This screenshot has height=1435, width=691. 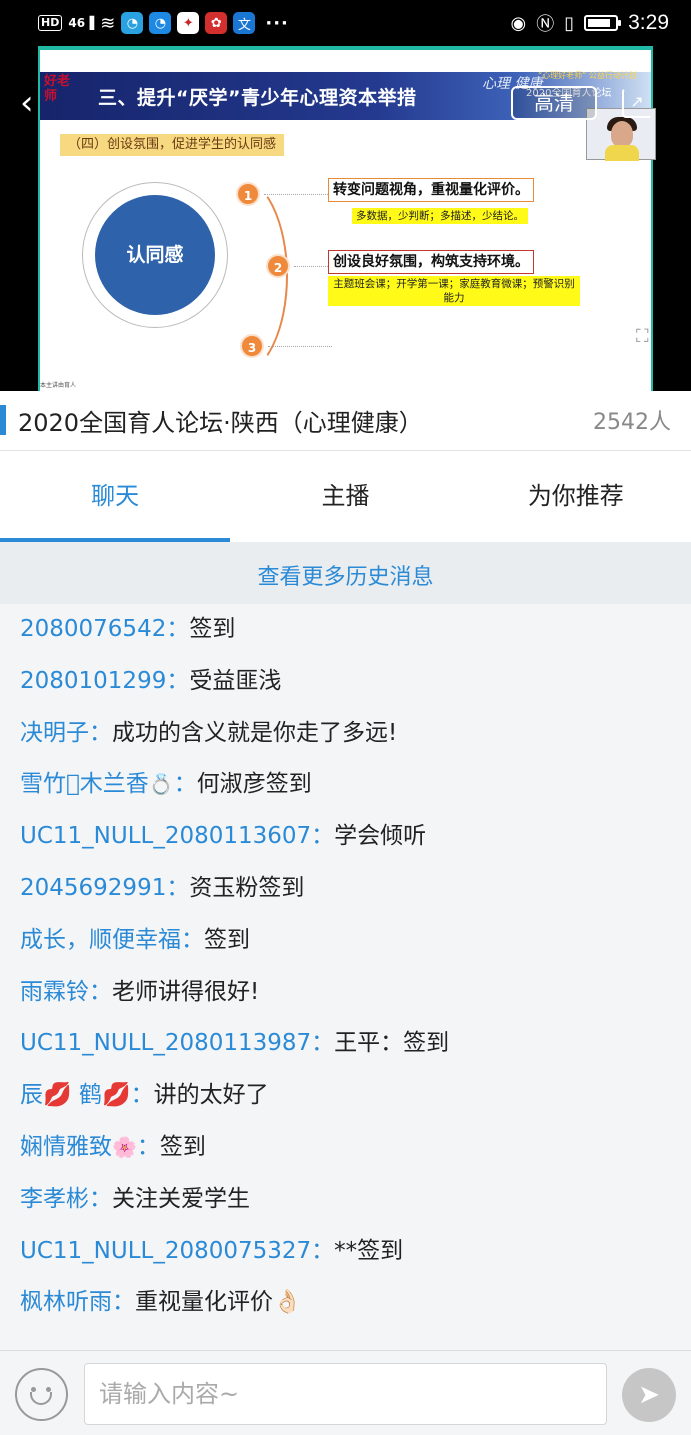 I want to click on point-title: 创设良好氛围，构筑支持环境。, so click(x=431, y=262).